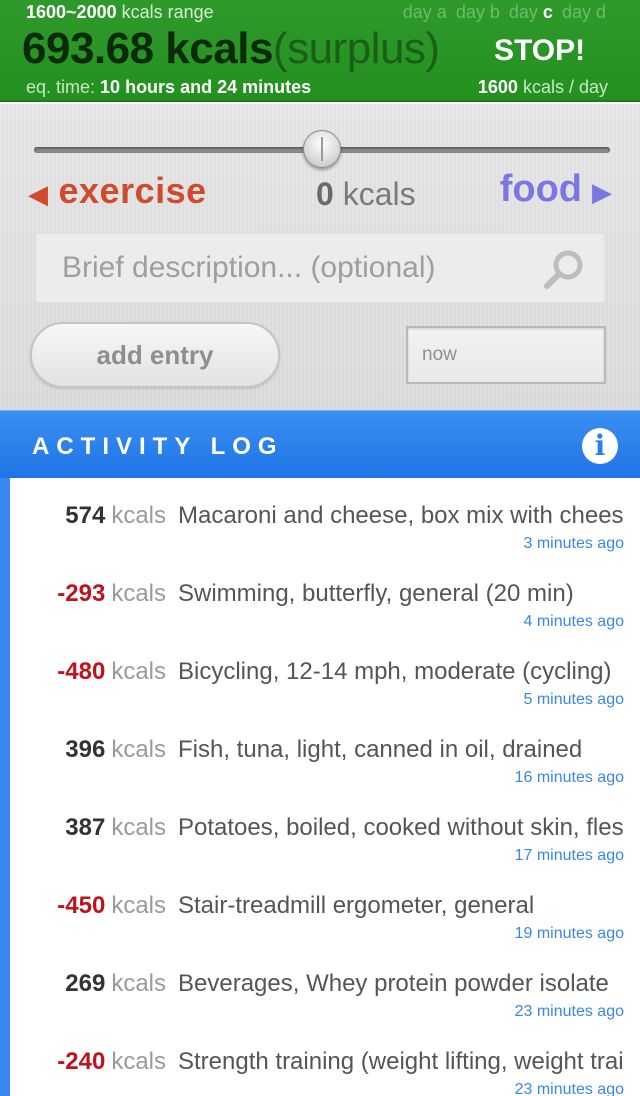 This screenshot has width=640, height=1096. I want to click on entry-kcal: -450 kcals, so click(111, 906).